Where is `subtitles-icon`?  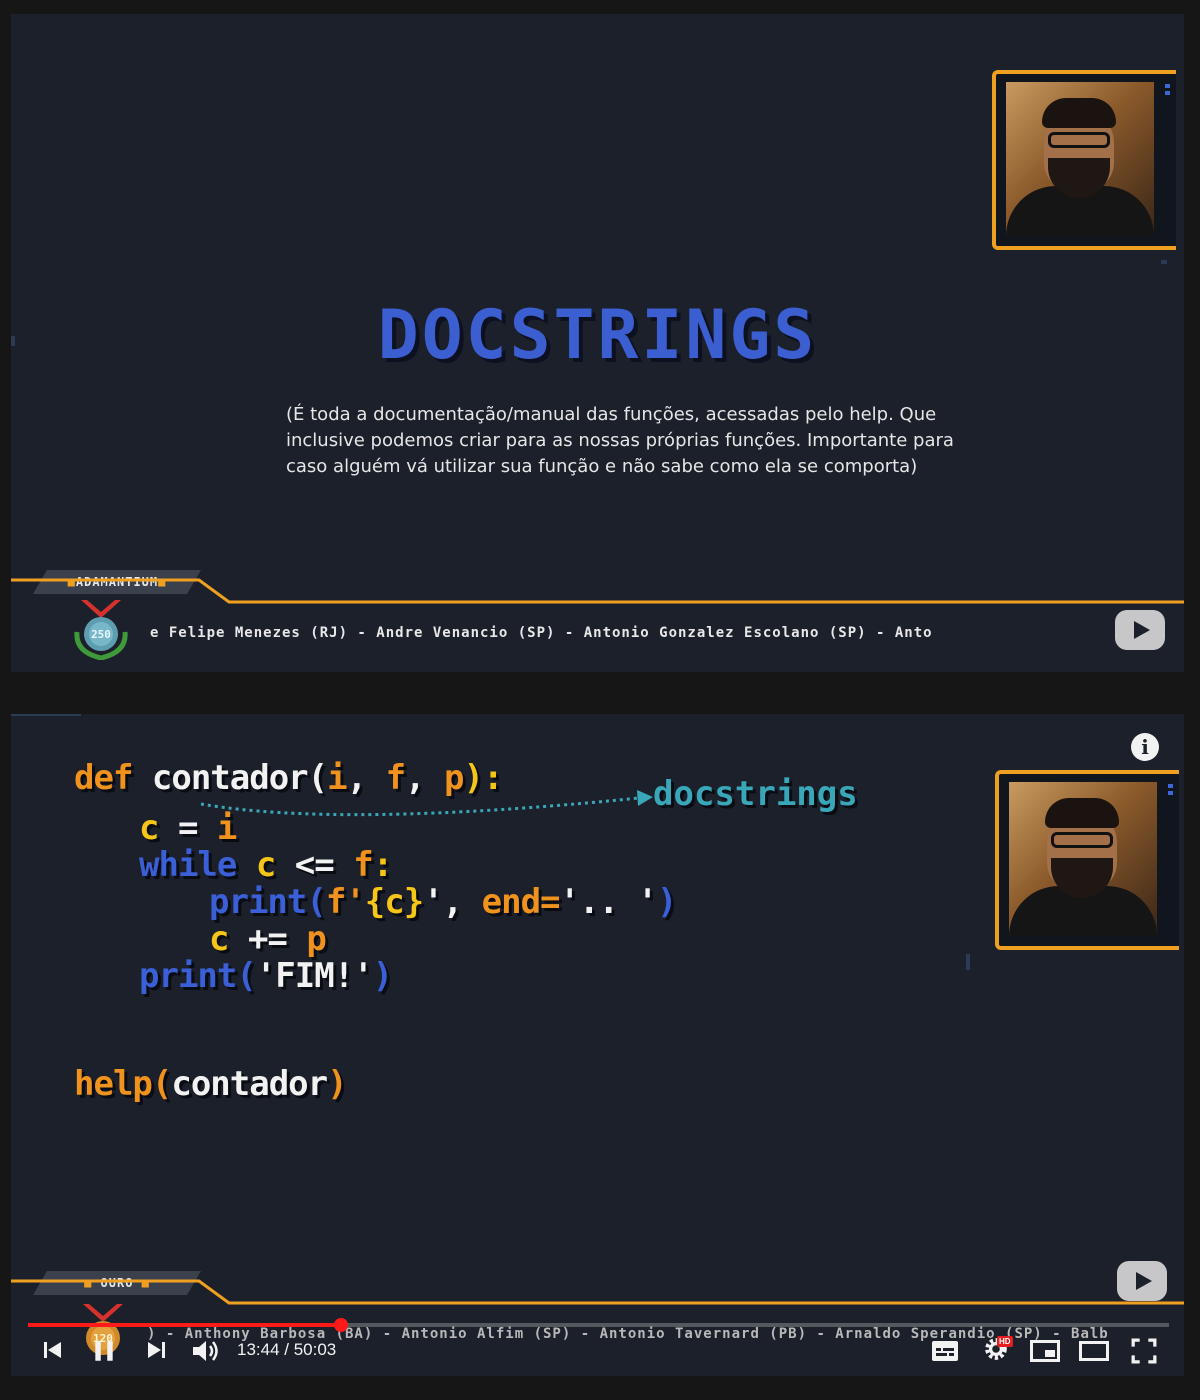
subtitles-icon is located at coordinates (945, 1351).